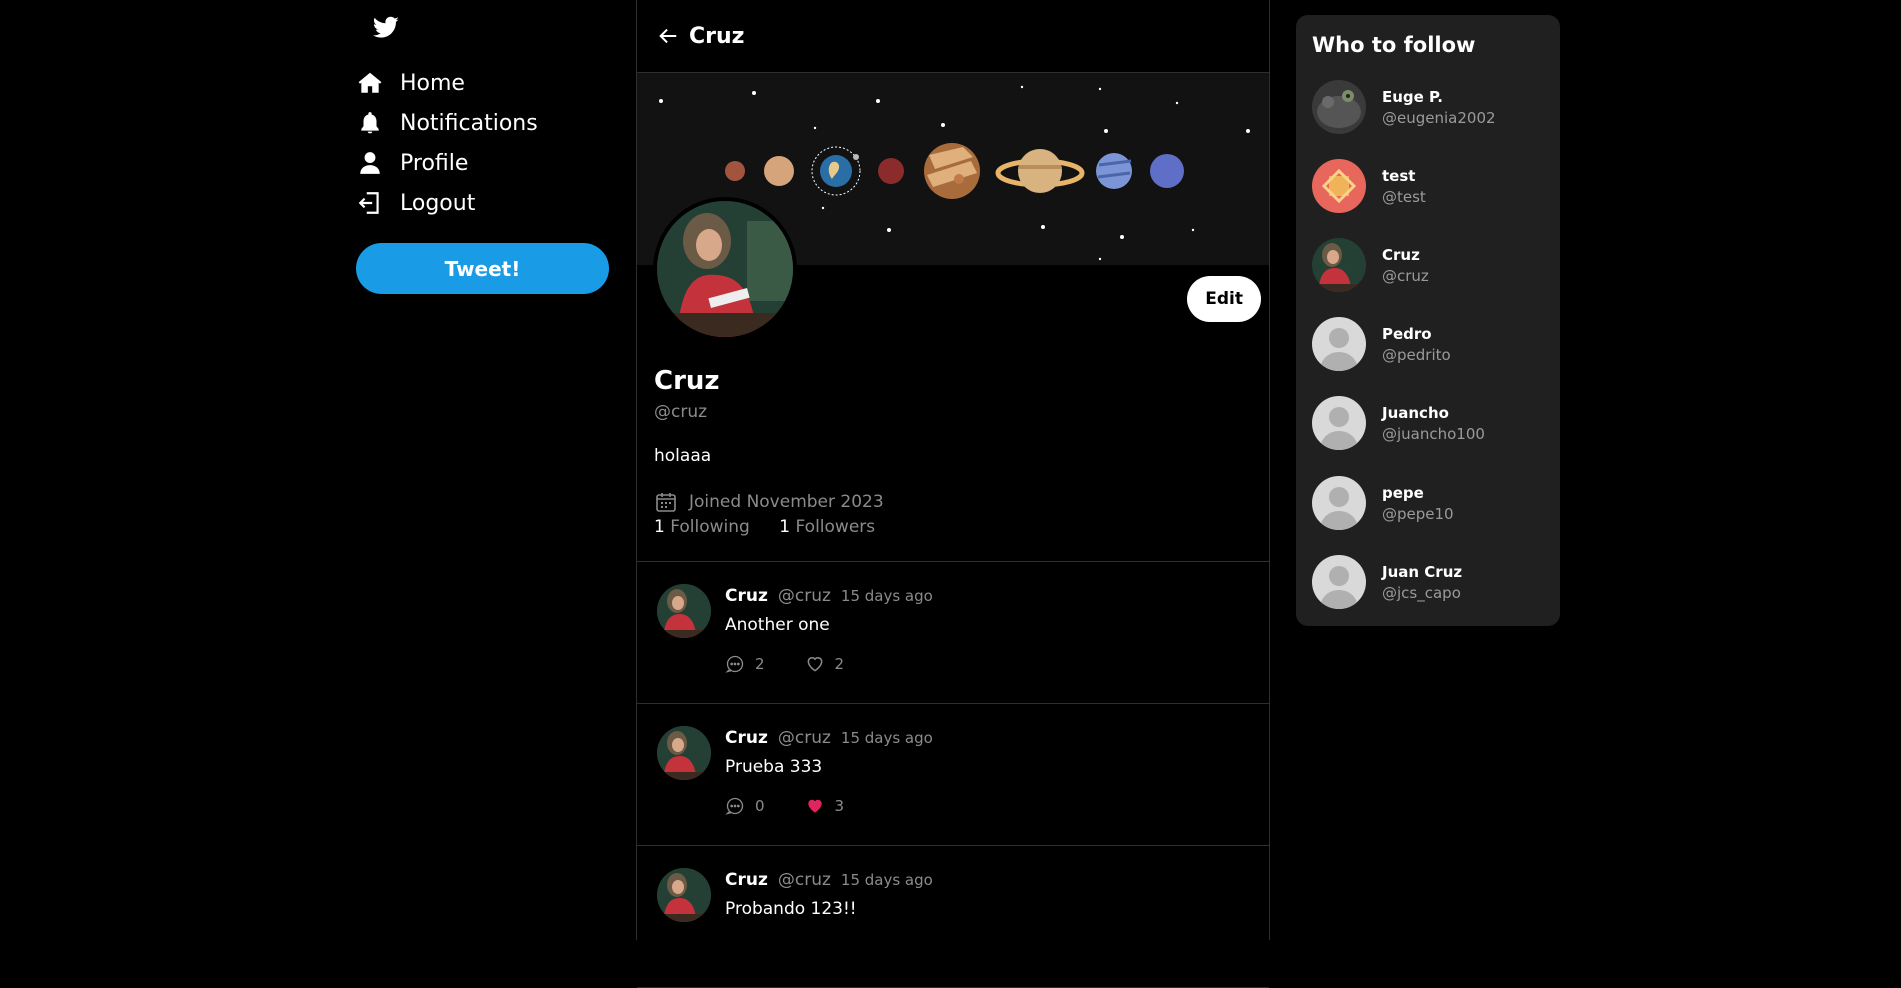 Image resolution: width=1901 pixels, height=988 pixels. Describe the element at coordinates (482, 268) in the screenshot. I see `tweet-button: Tweet!` at that location.